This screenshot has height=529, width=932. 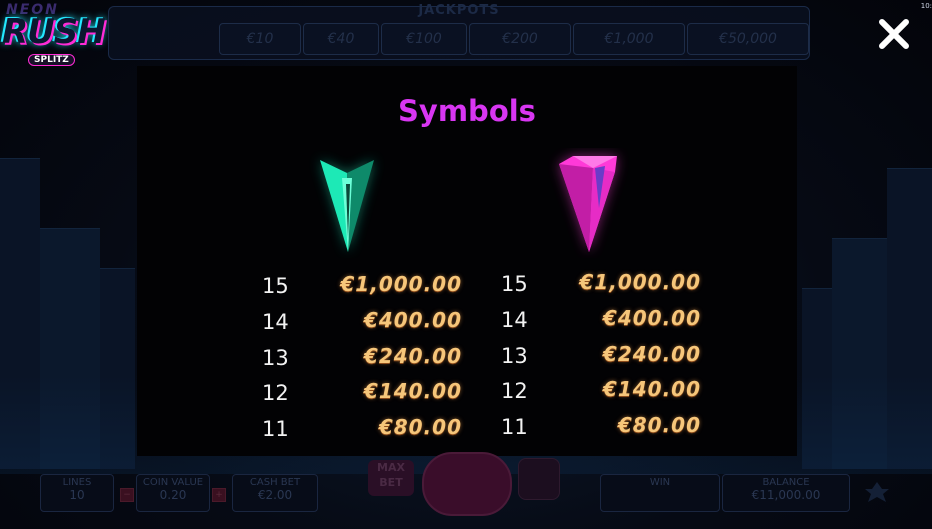 I want to click on clock: 10:, so click(x=926, y=6).